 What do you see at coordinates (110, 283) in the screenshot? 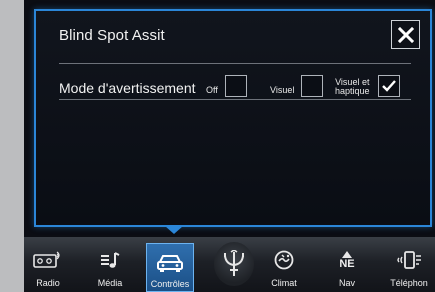
I see `nav-media-label: Média` at bounding box center [110, 283].